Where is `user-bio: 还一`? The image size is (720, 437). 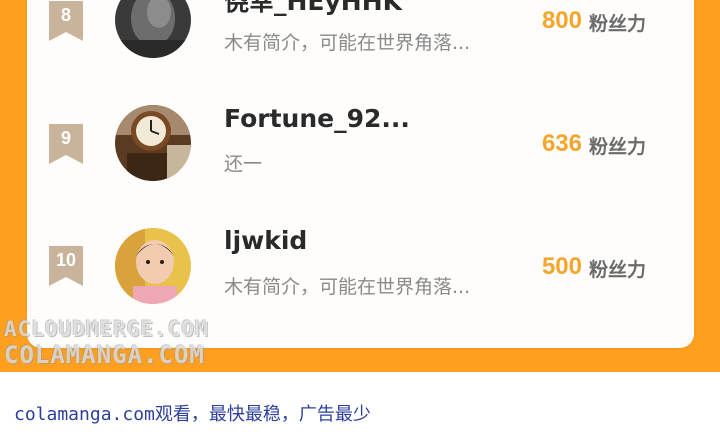 user-bio: 还一 is located at coordinates (243, 164).